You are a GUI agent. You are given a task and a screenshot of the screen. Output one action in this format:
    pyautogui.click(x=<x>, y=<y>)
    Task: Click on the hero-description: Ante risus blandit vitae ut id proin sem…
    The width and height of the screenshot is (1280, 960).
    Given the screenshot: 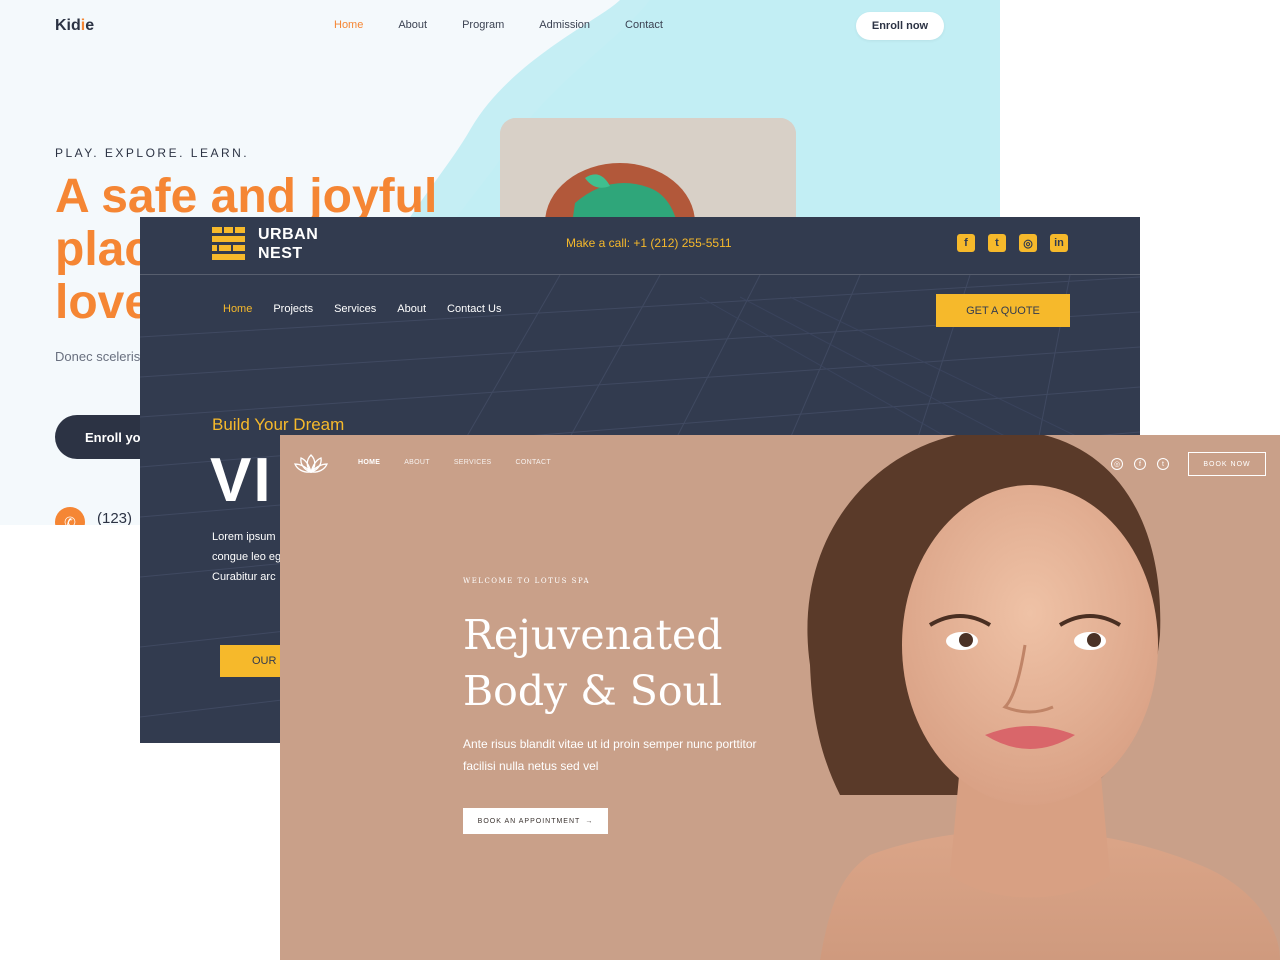 What is the action you would take?
    pyautogui.click(x=610, y=755)
    